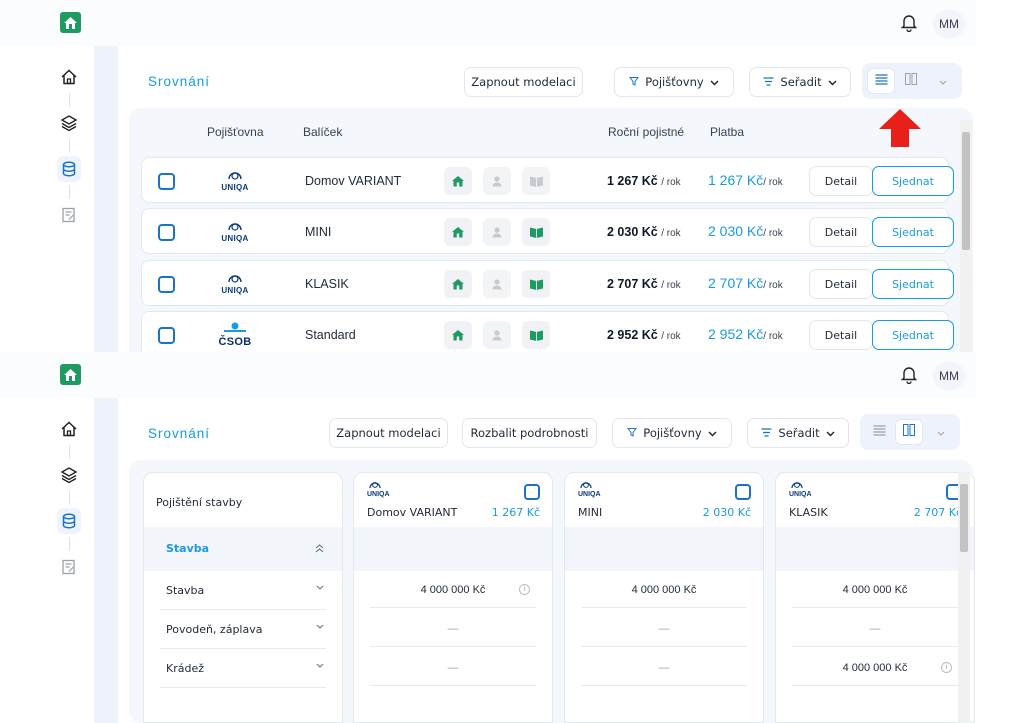 This screenshot has height=723, width=1024. I want to click on section-stavba: Stavba, so click(243, 549).